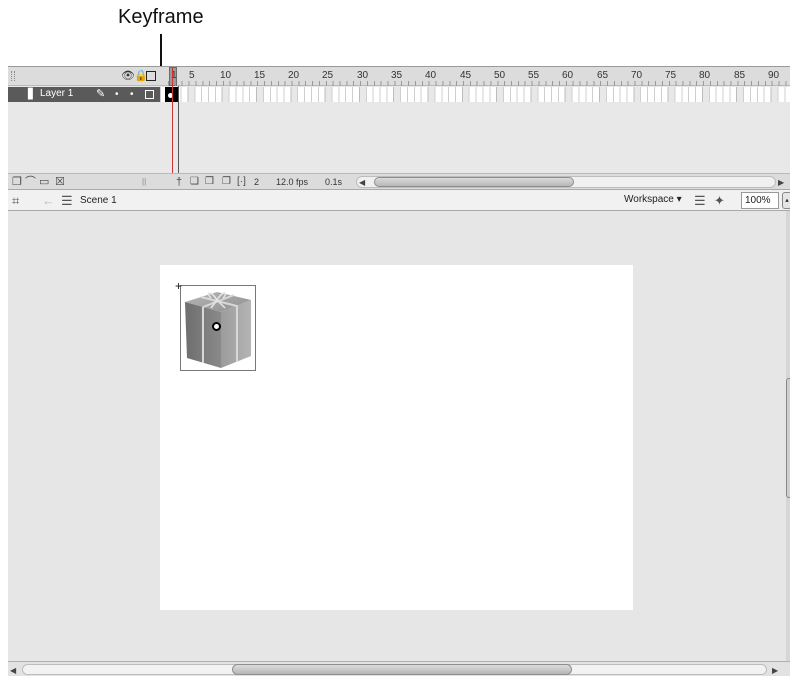 The height and width of the screenshot is (676, 790). What do you see at coordinates (13, 670) in the screenshot?
I see `stage-scroll-left-arrow-icon: ◀` at bounding box center [13, 670].